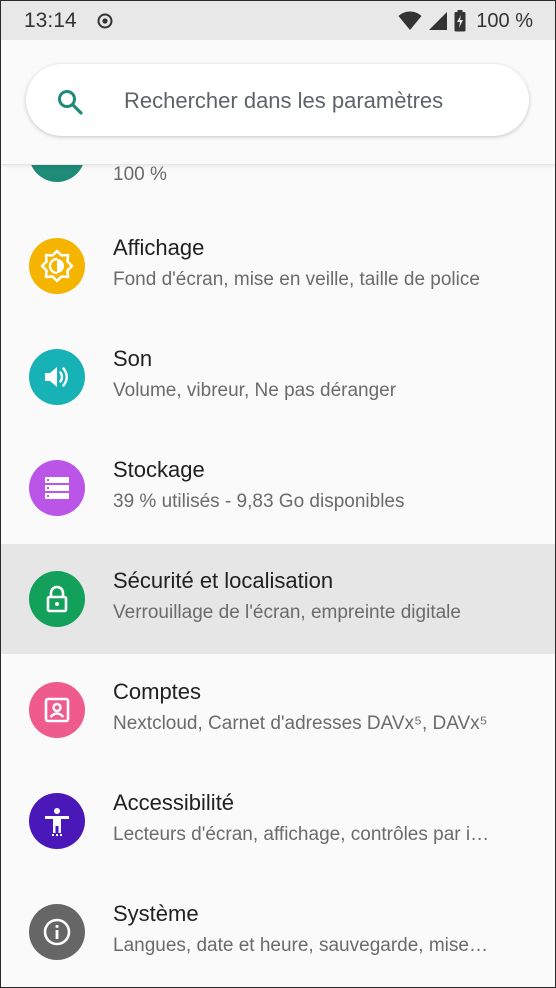 The image size is (556, 988). Describe the element at coordinates (57, 821) in the screenshot. I see `accessibility-icon` at that location.